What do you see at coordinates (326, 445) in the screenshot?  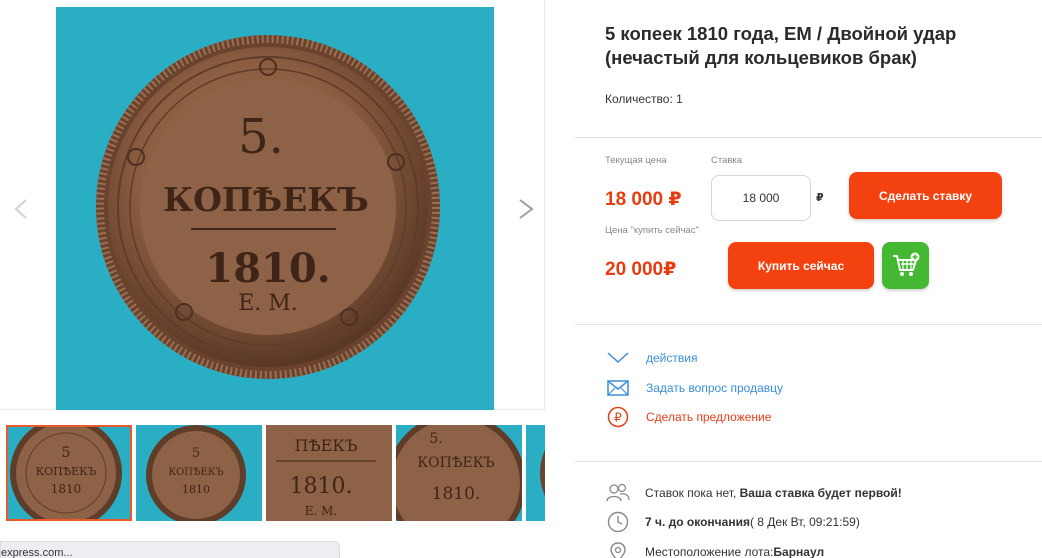 I see `svg-text: ПѢЕКЪ` at bounding box center [326, 445].